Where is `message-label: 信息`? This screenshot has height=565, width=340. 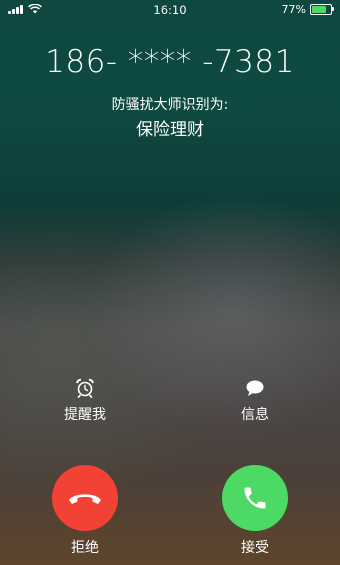 message-label: 信息 is located at coordinates (255, 415).